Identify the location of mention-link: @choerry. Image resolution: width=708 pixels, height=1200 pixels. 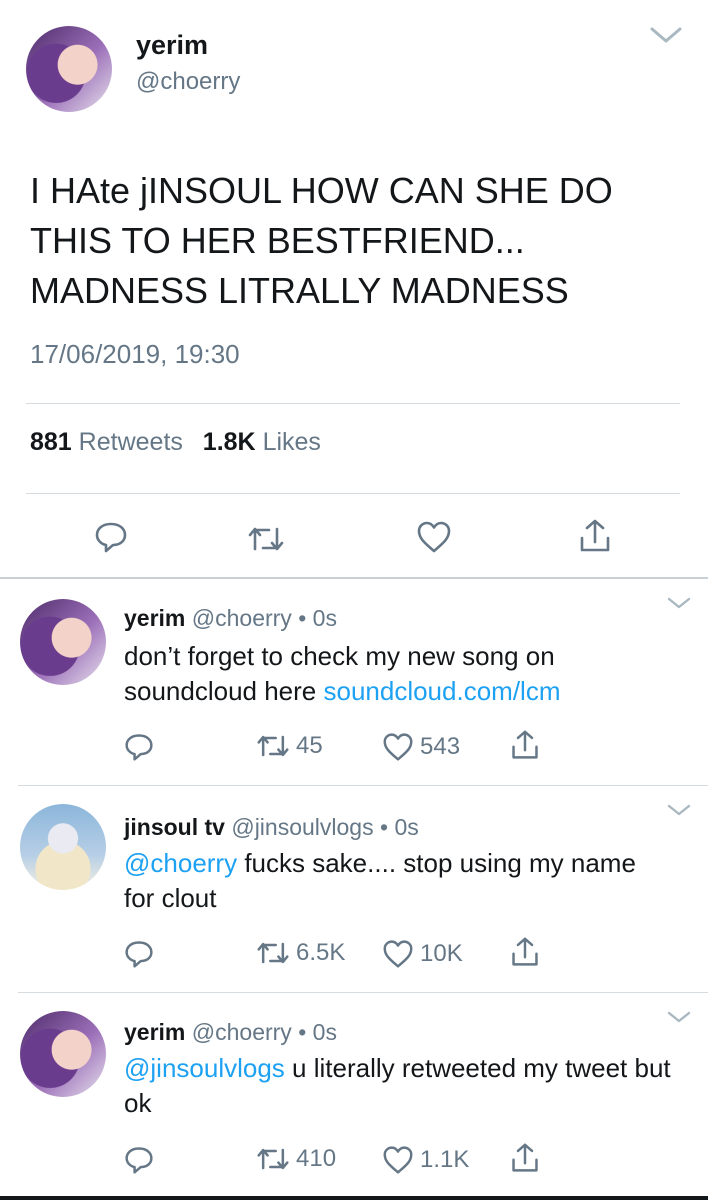
(180, 863).